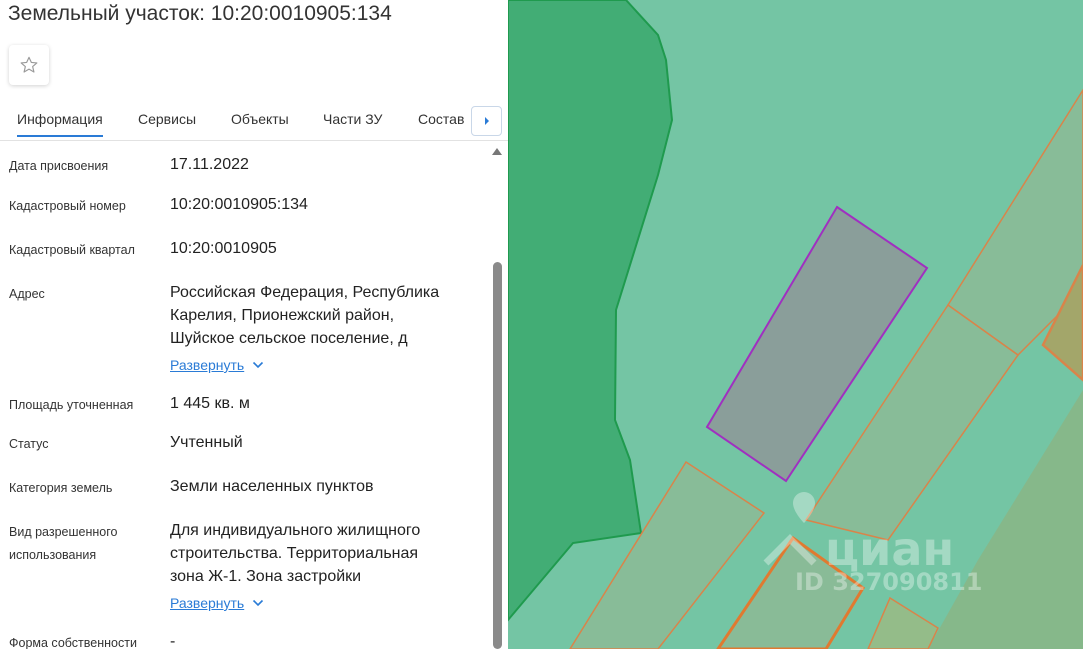 Image resolution: width=1083 pixels, height=649 pixels. Describe the element at coordinates (29, 444) in the screenshot. I see `field-label-status: Статус` at that location.